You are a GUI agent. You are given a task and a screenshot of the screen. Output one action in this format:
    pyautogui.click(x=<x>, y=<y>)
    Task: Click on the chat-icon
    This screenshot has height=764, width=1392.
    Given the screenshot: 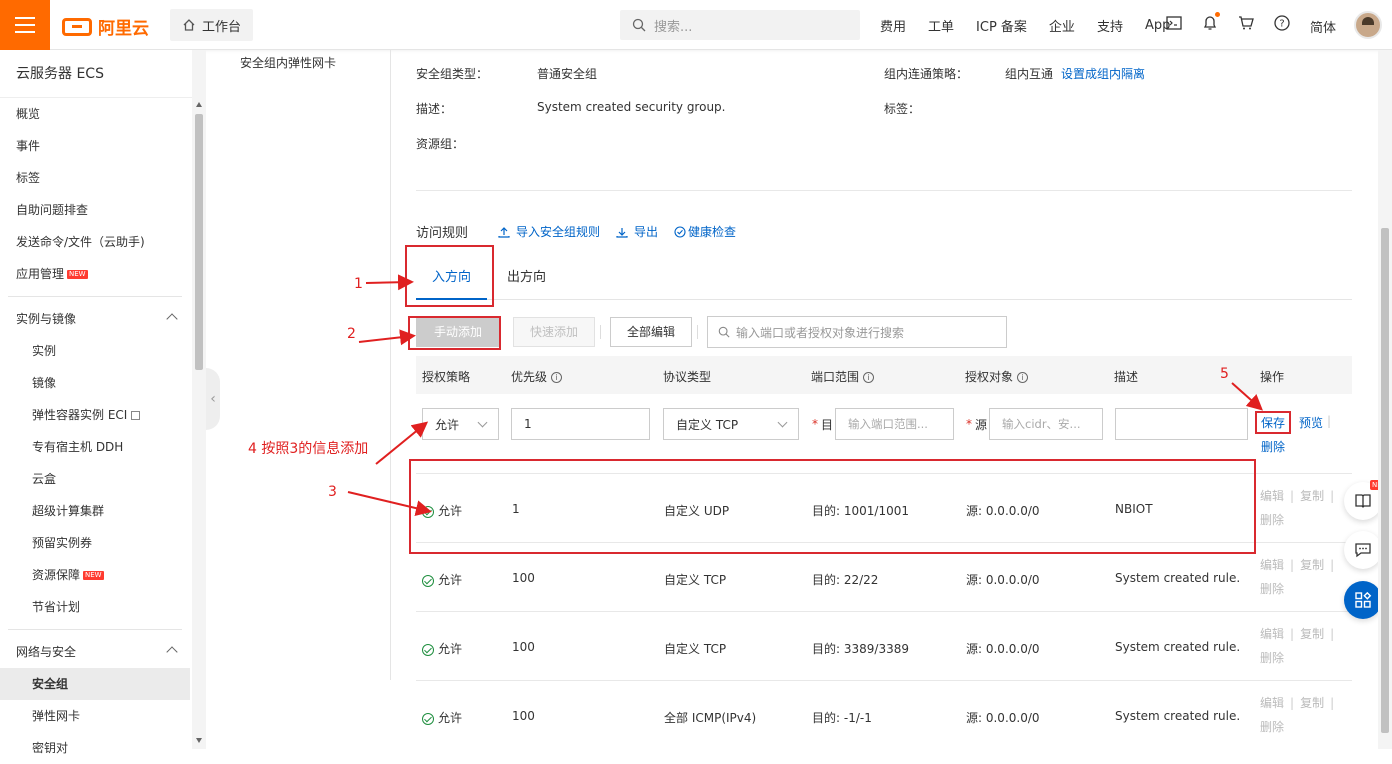 What is the action you would take?
    pyautogui.click(x=1363, y=550)
    